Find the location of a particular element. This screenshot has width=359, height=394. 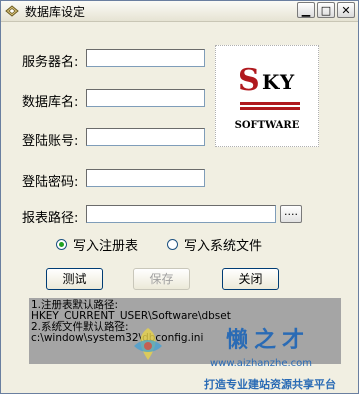

database-app-icon is located at coordinates (12, 11).